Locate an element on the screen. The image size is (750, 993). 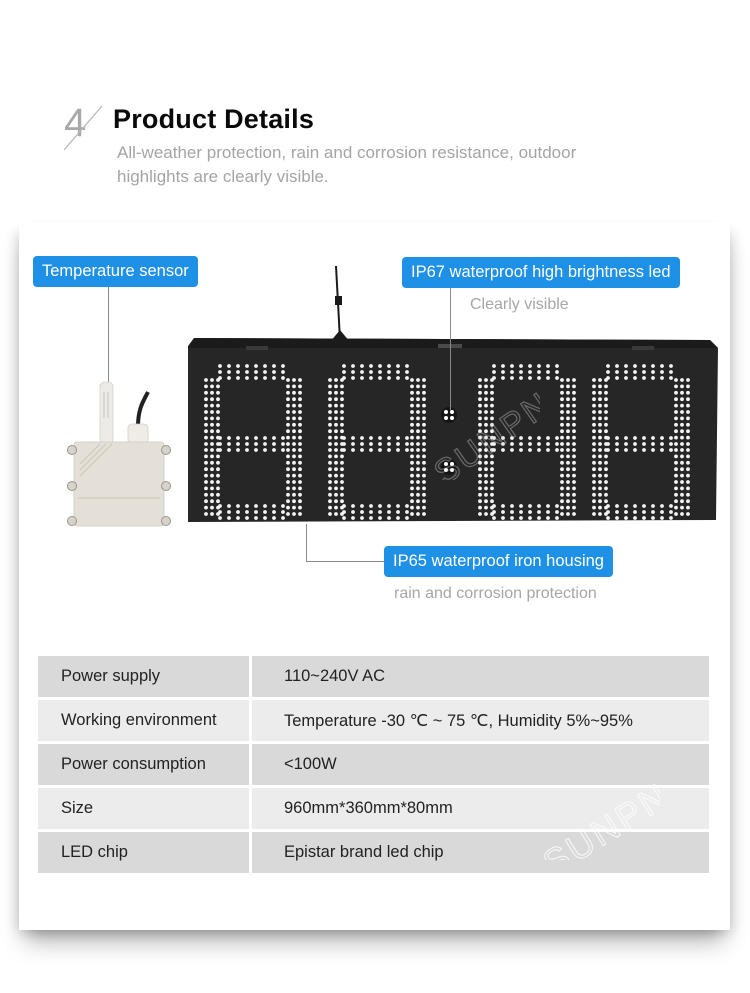
spec-row-power-consumption: Power consumption <100W is located at coordinates (373, 764).